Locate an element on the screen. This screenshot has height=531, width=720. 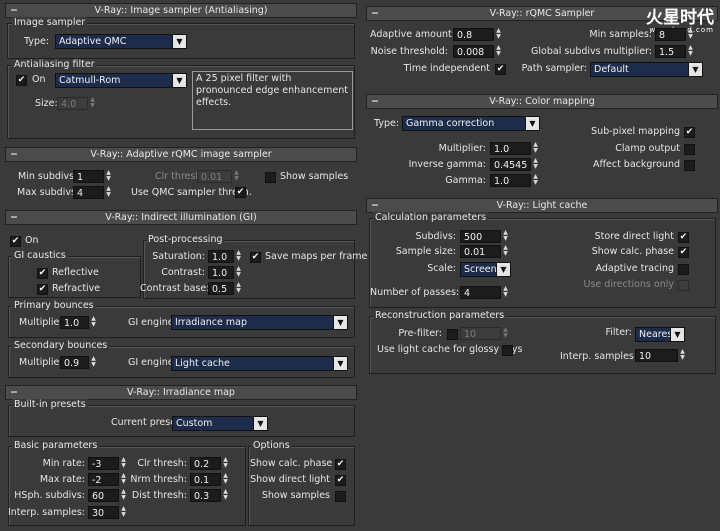
store-direct-checkbox: ✔ is located at coordinates (683, 237).